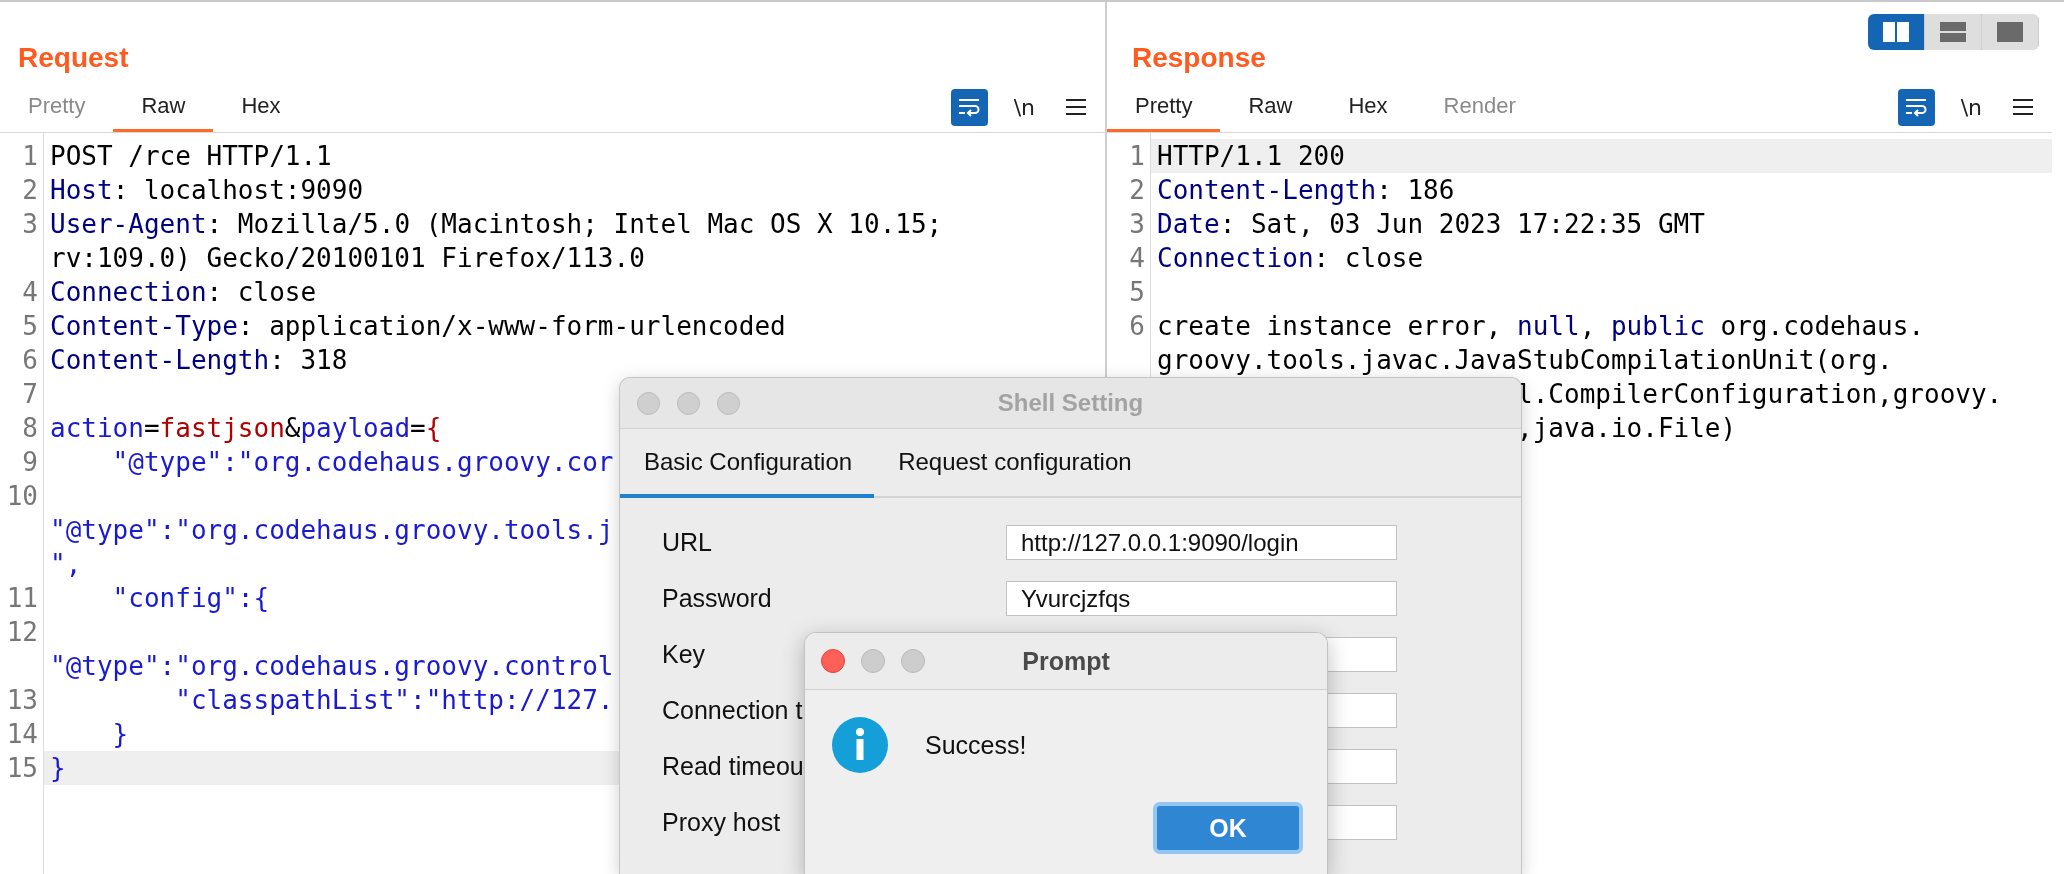 Image resolution: width=2064 pixels, height=874 pixels. Describe the element at coordinates (684, 654) in the screenshot. I see `field-label: Key` at that location.